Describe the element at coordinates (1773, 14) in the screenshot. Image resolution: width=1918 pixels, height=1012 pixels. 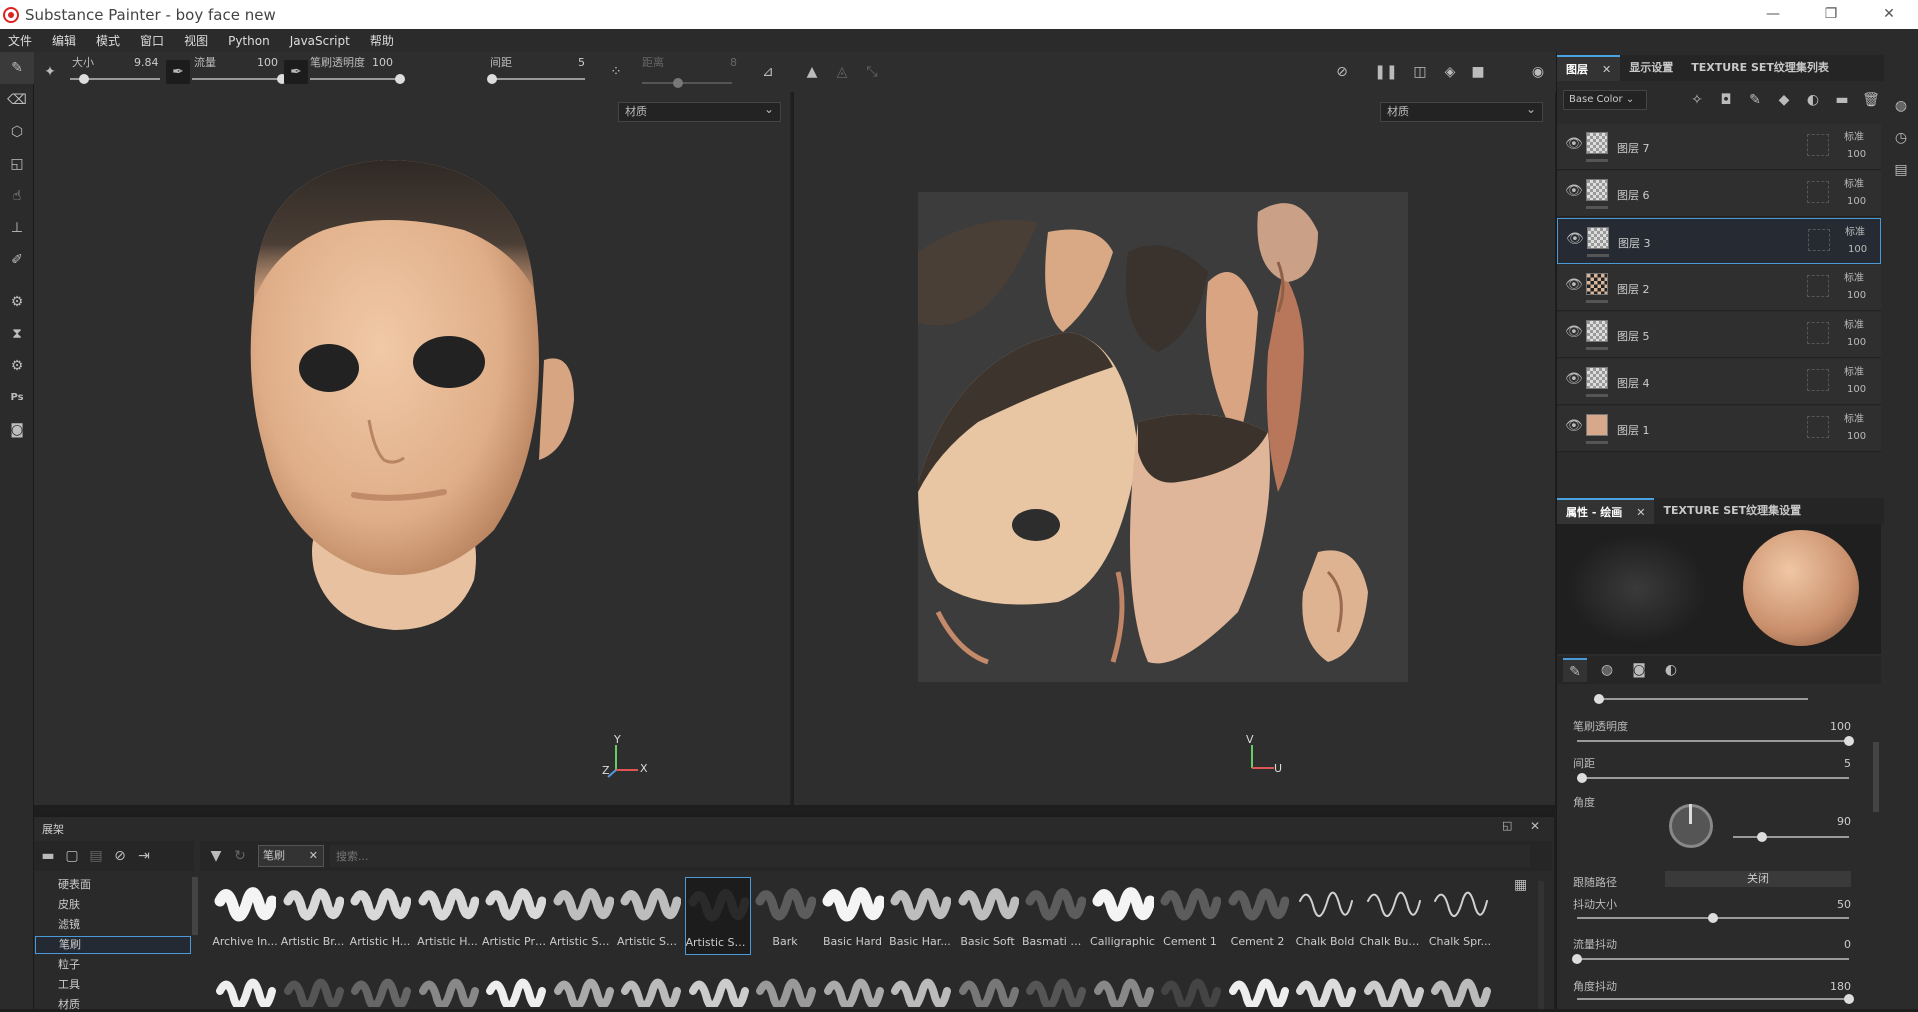
I see `minimize-button: —` at that location.